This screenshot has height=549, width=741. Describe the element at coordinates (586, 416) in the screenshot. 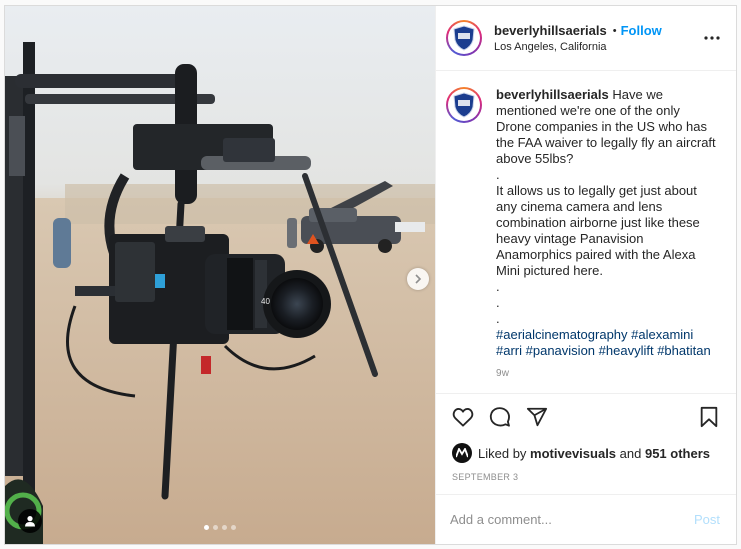

I see `action-bar` at that location.